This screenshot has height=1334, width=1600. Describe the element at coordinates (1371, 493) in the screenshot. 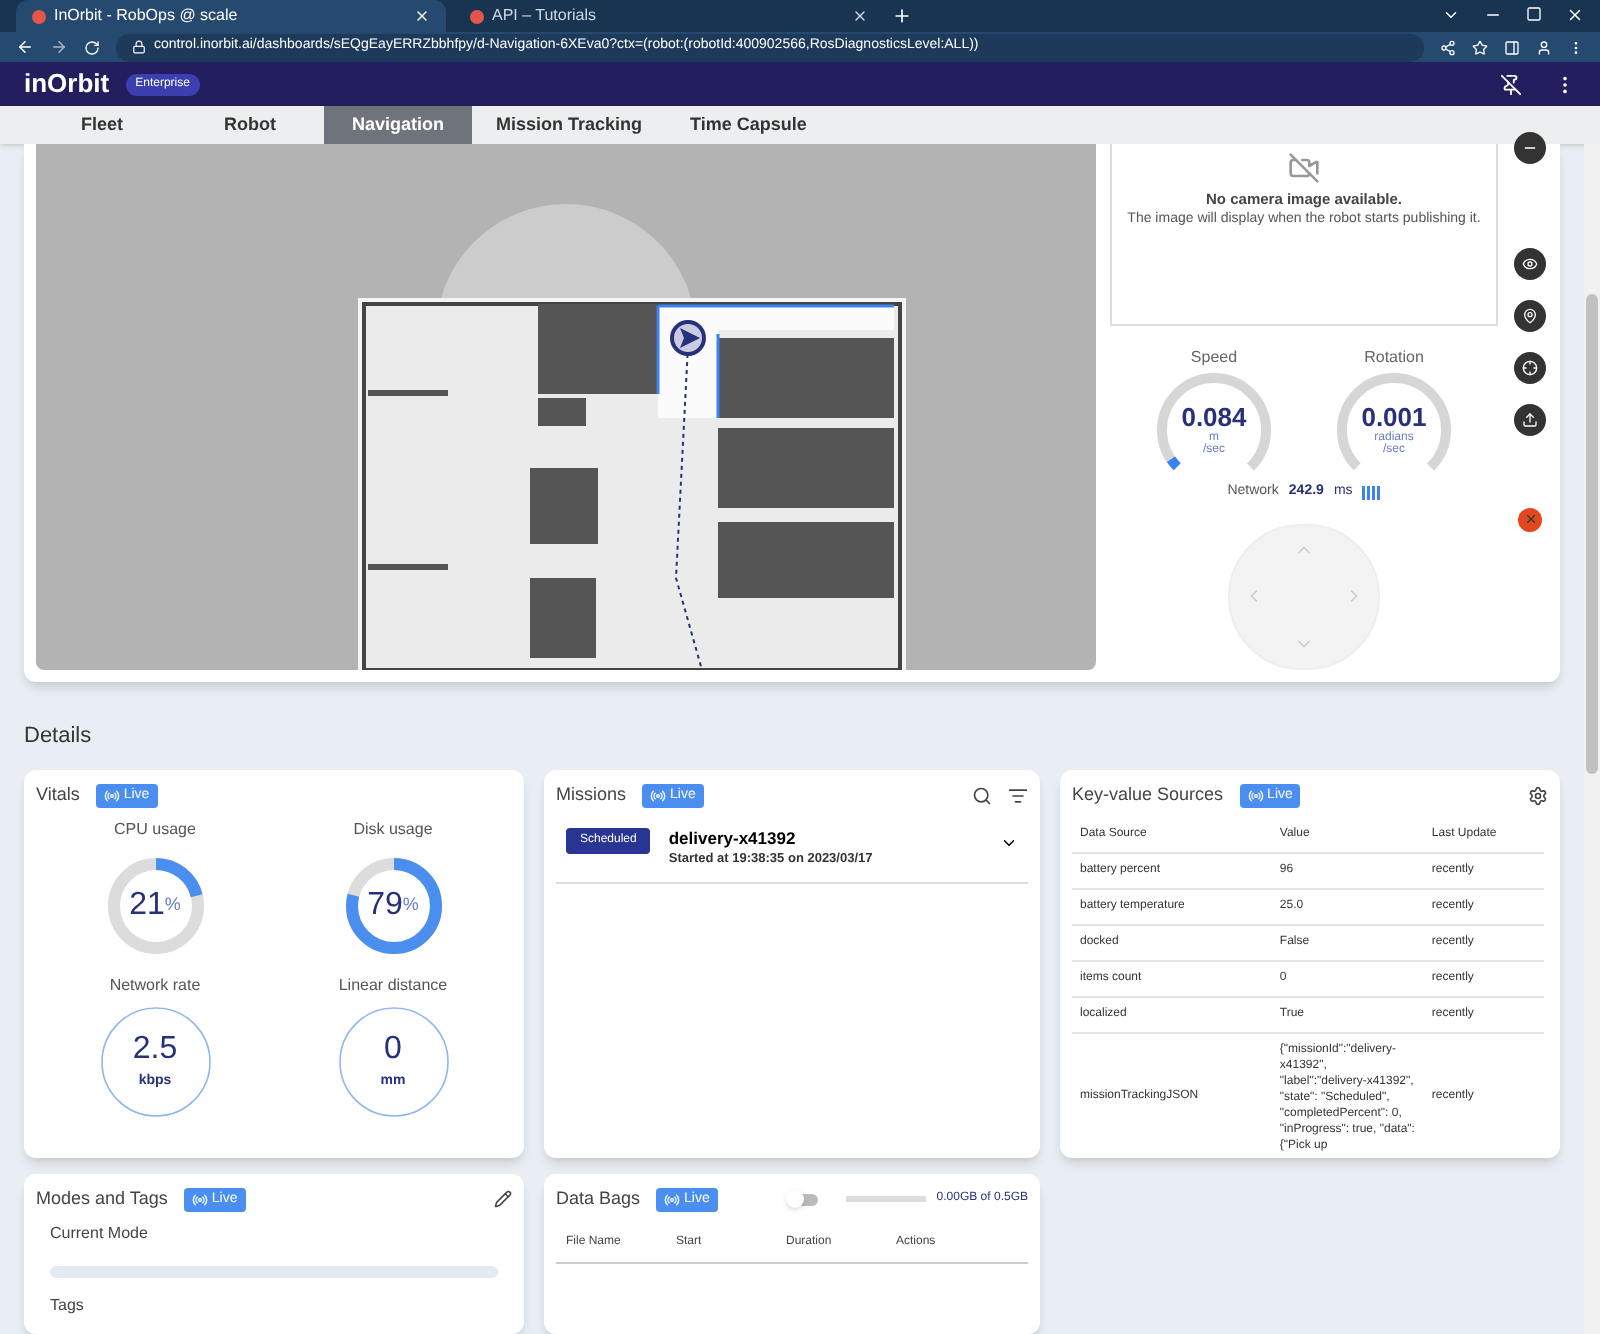

I see `signal-bars-icon` at that location.